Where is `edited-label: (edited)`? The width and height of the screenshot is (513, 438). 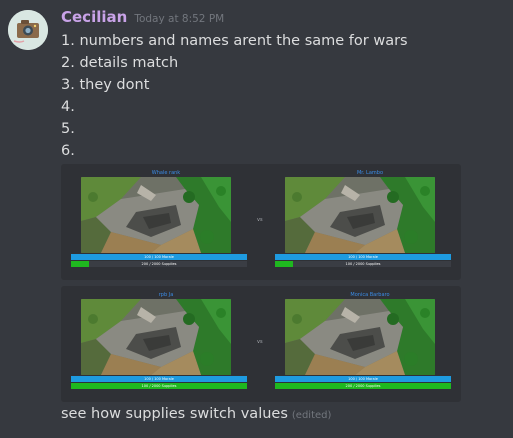
edited-label: (edited) is located at coordinates (312, 415).